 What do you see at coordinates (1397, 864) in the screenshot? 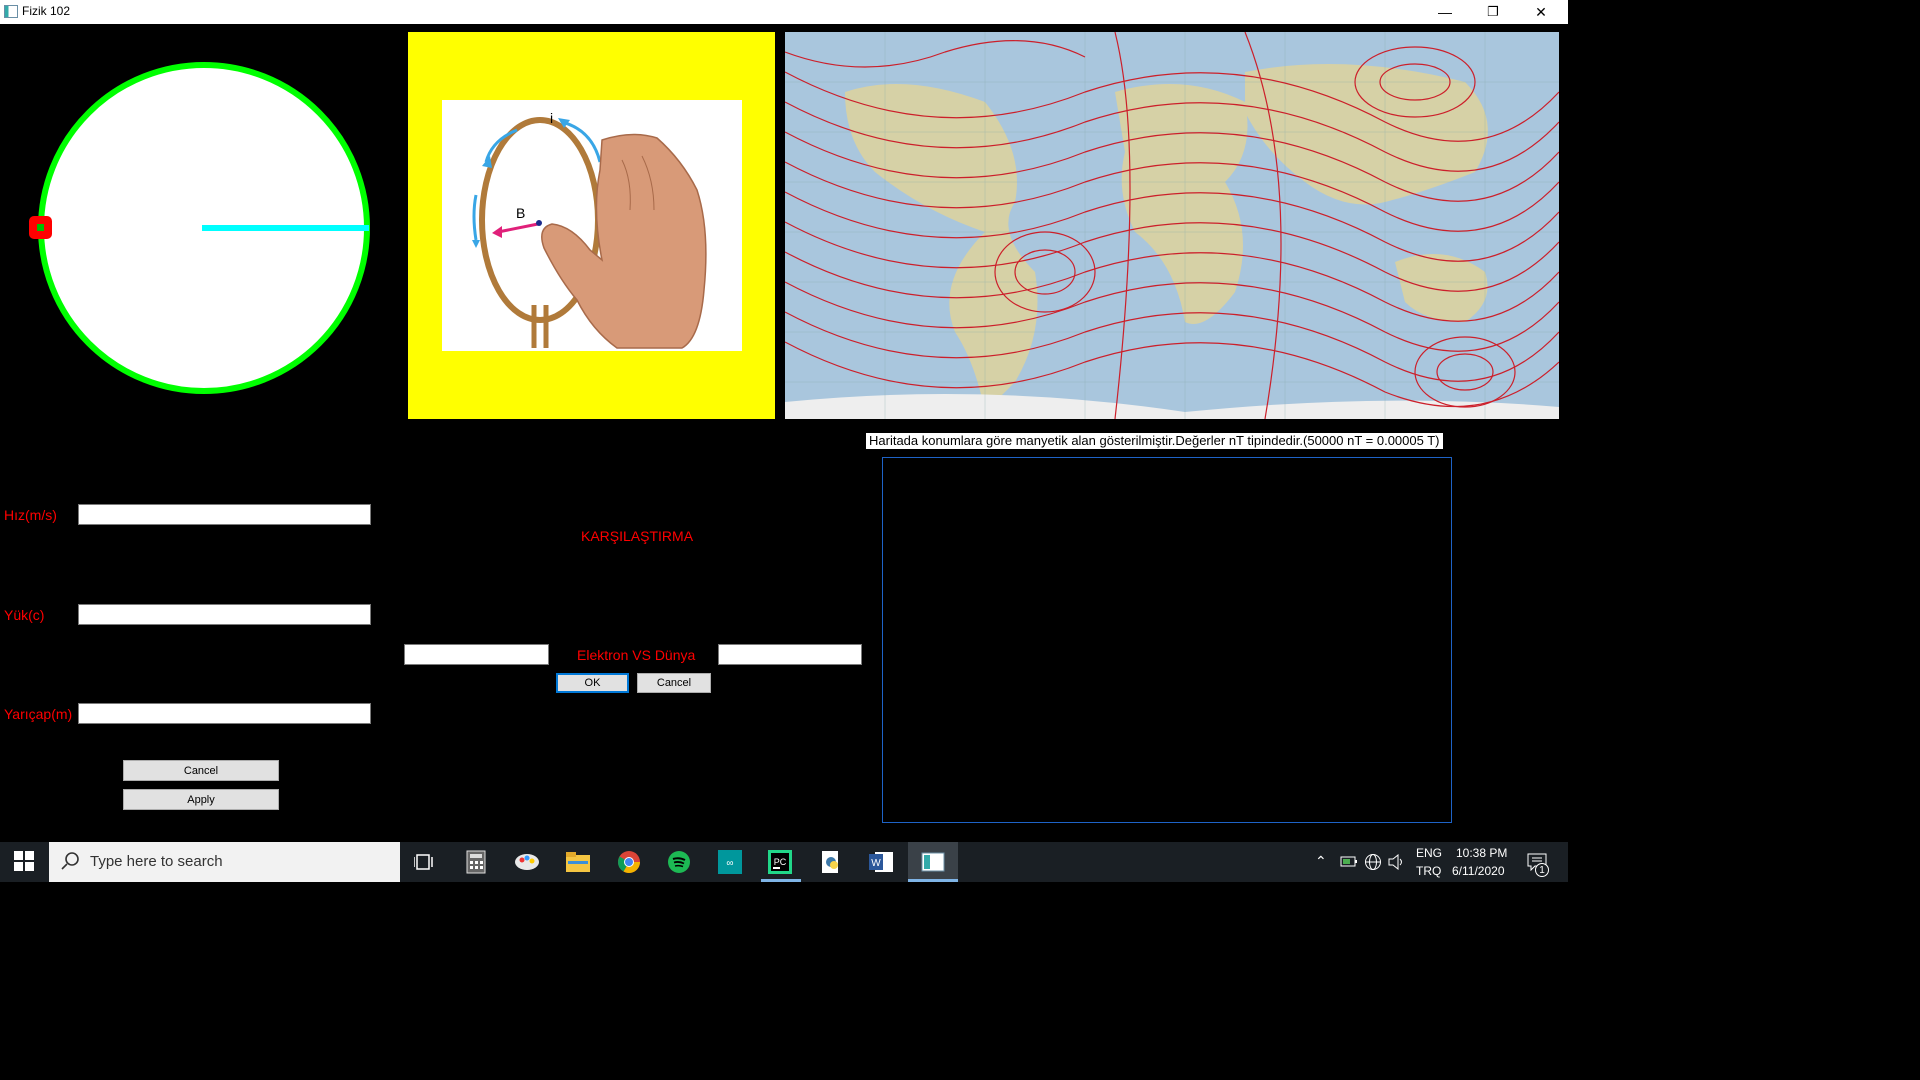
I see `volume-icon` at bounding box center [1397, 864].